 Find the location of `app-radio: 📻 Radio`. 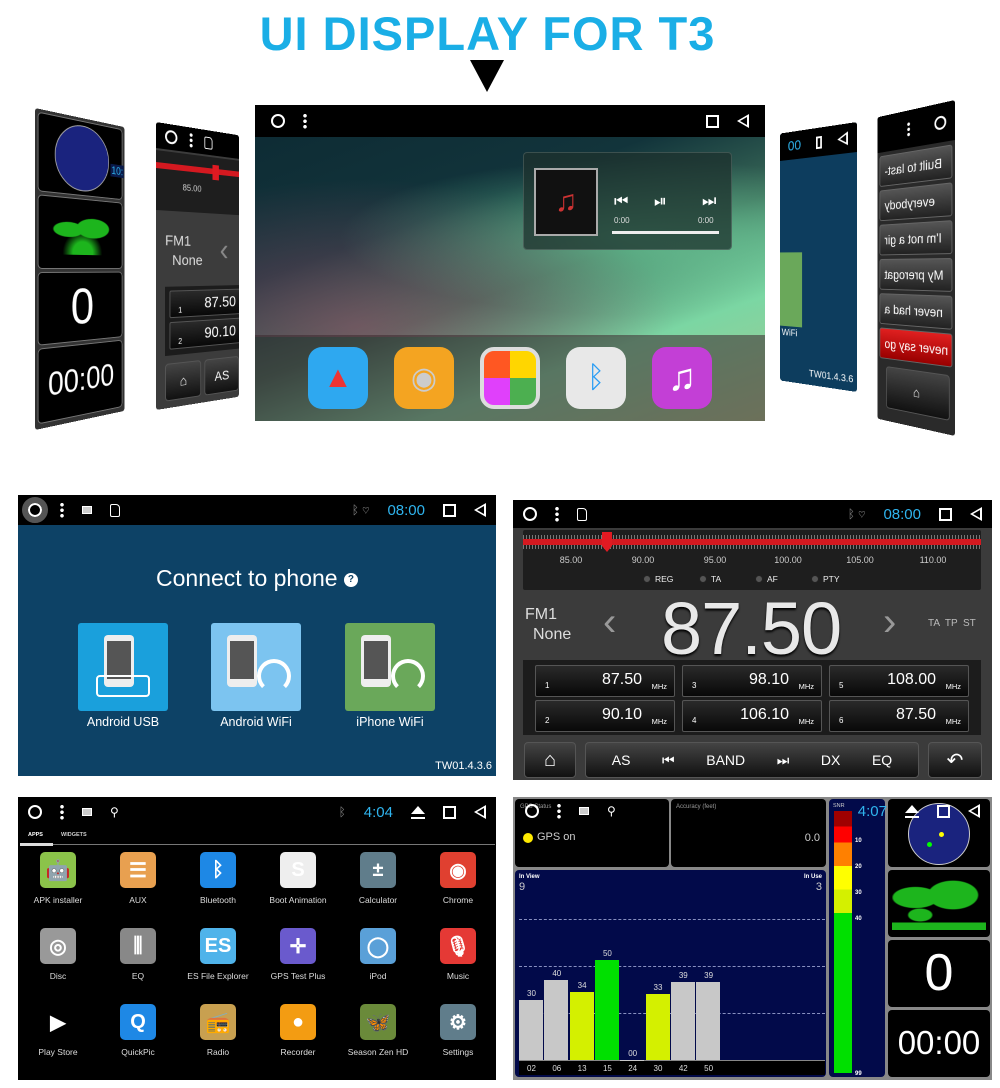

app-radio: 📻 Radio is located at coordinates (218, 1030).